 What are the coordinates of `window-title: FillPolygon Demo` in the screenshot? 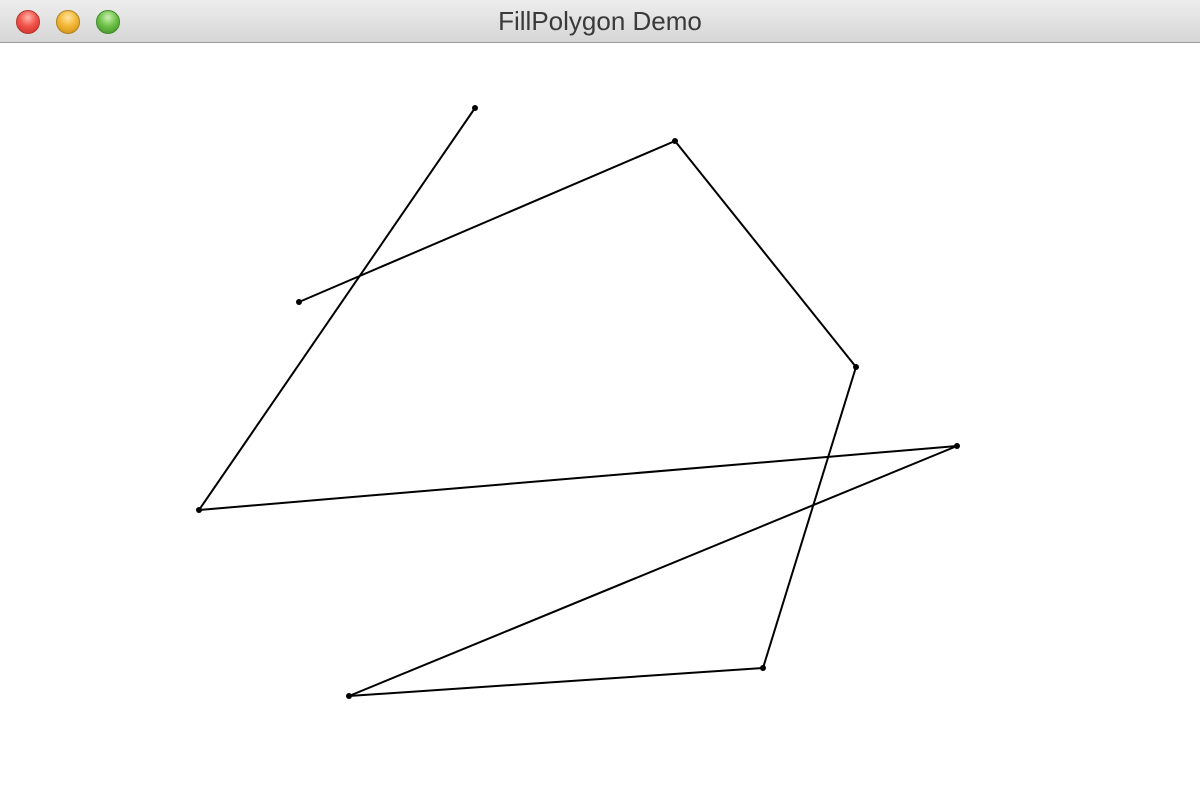 It's located at (600, 21).